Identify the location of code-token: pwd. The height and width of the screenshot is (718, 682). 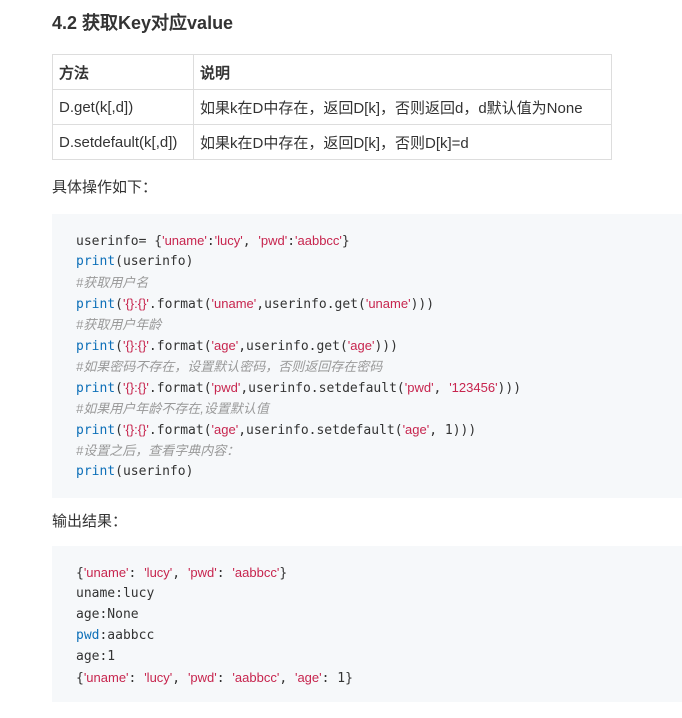
(88, 635).